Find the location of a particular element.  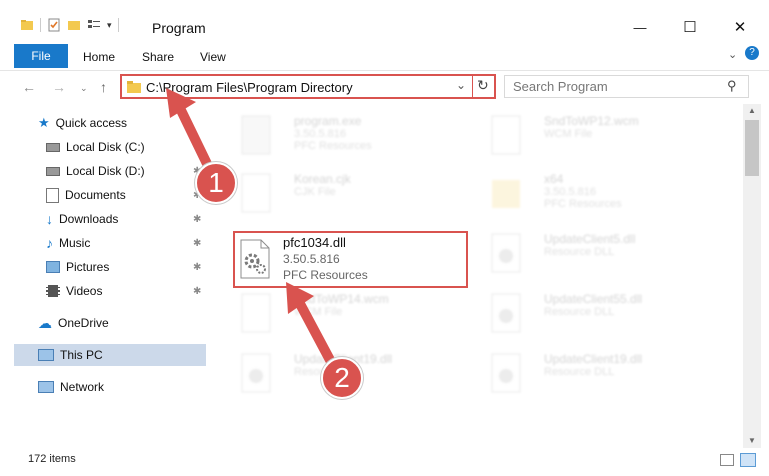

annotation-arrows is located at coordinates (250, 226).